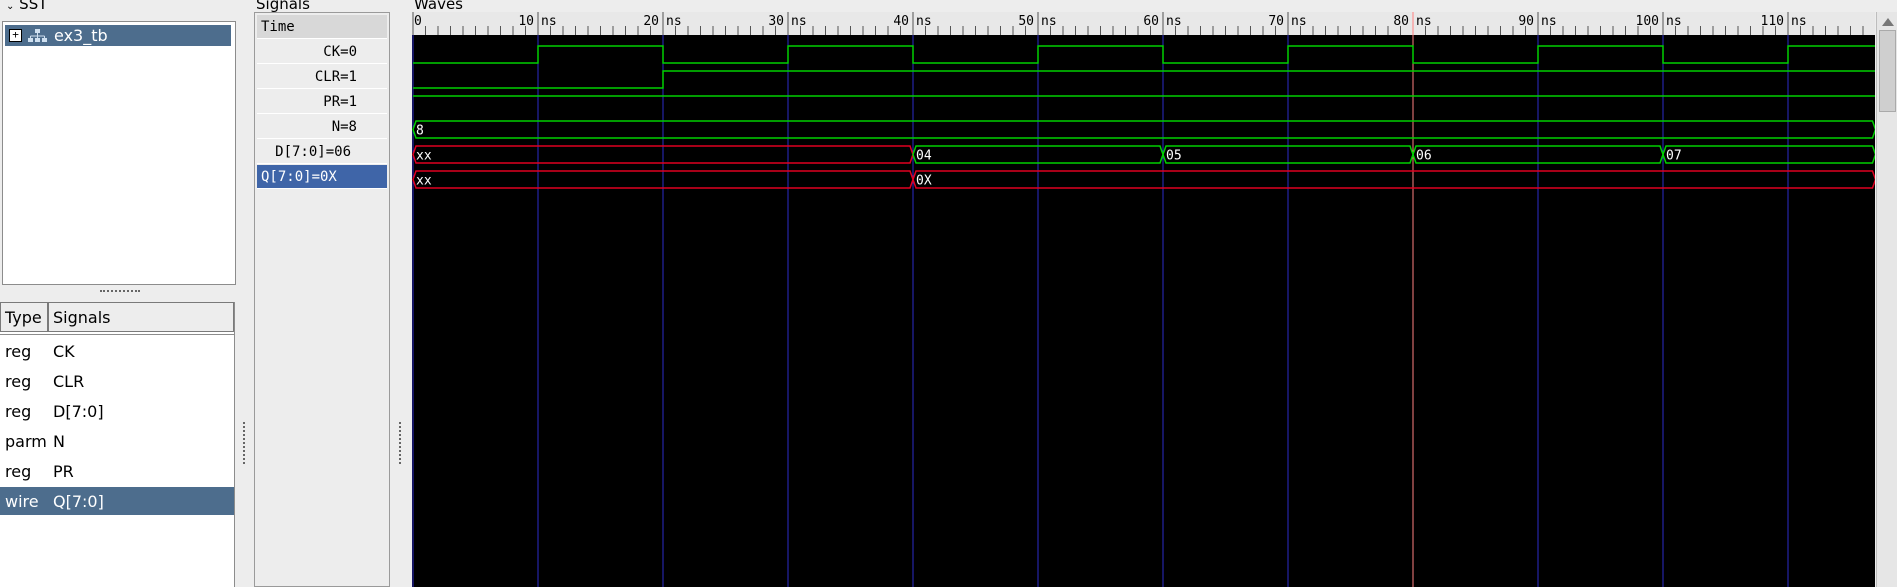 The width and height of the screenshot is (1897, 587). I want to click on tree-item-ex3-tb: + ex3_tb, so click(118, 35).